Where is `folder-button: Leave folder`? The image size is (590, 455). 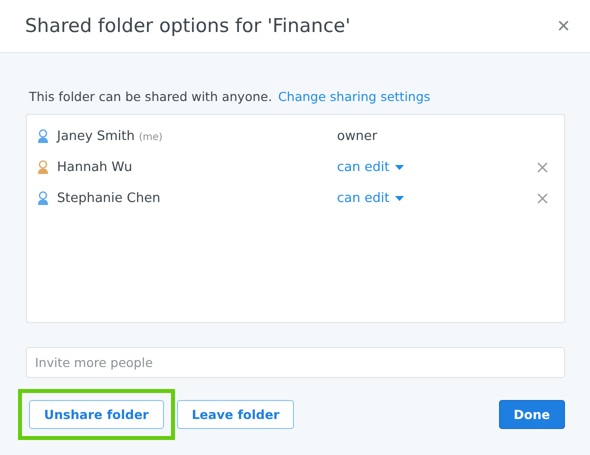 folder-button: Leave folder is located at coordinates (235, 414).